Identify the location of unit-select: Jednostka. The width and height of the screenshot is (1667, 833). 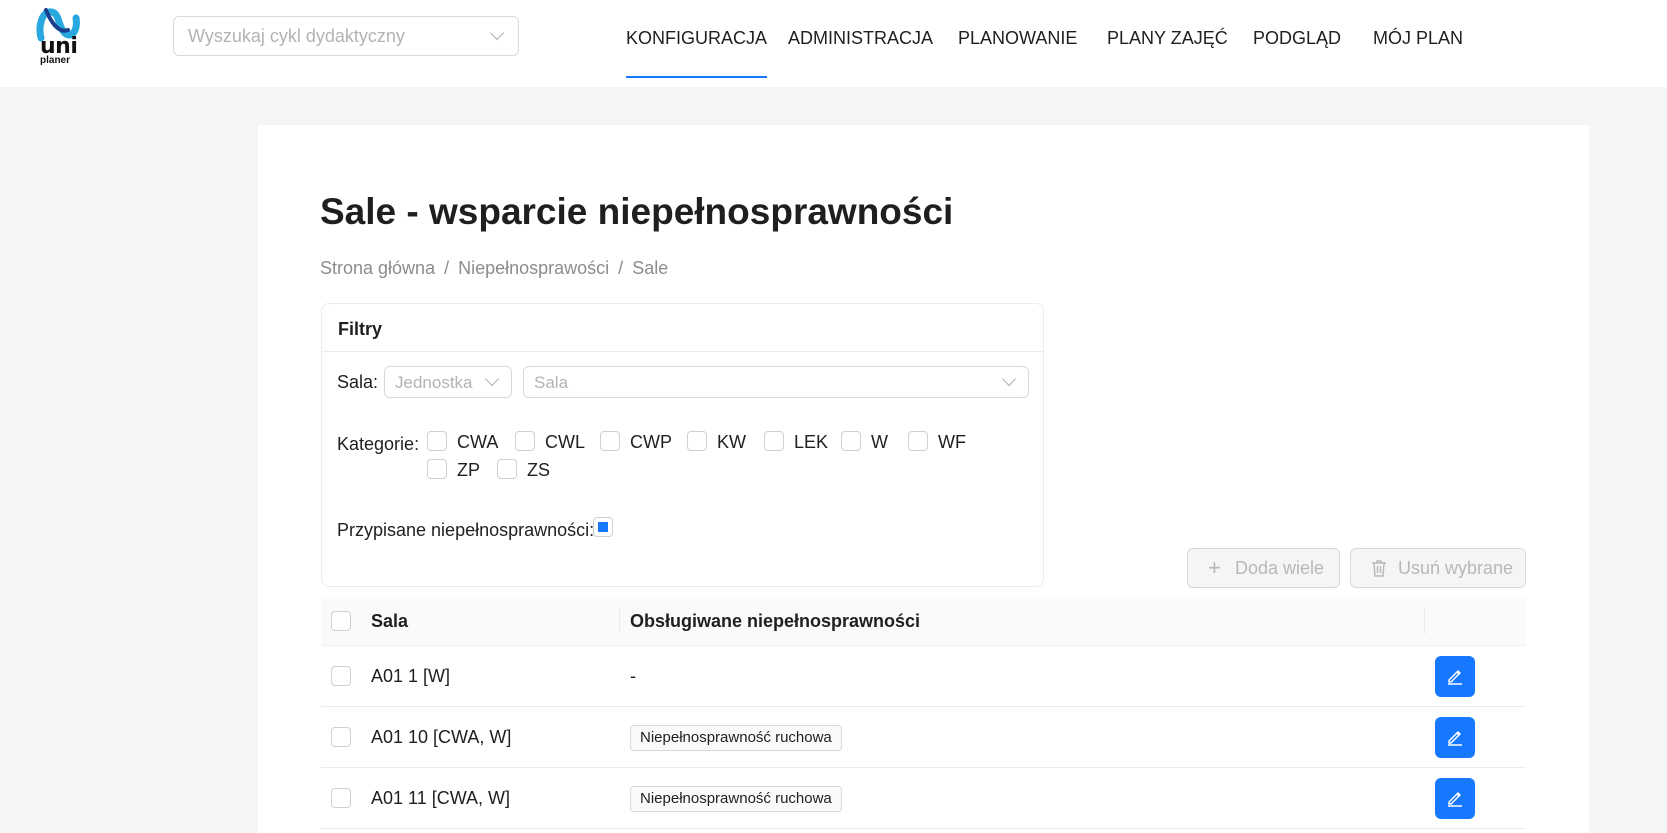
(448, 382).